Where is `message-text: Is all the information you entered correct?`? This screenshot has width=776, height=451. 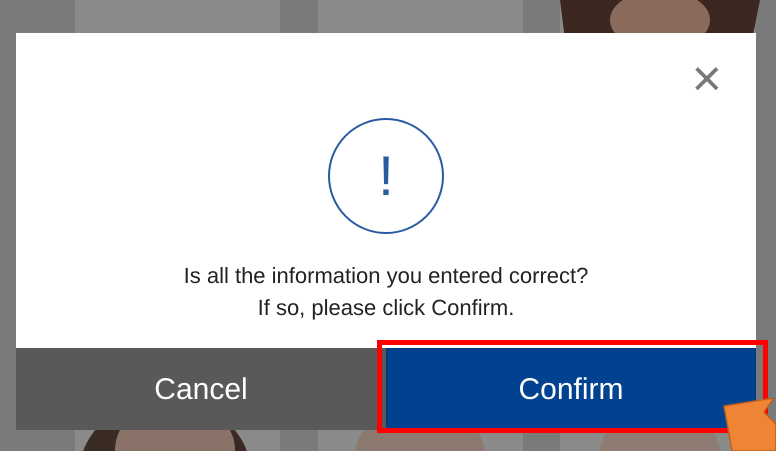
message-text: Is all the information you entered correct? is located at coordinates (386, 276).